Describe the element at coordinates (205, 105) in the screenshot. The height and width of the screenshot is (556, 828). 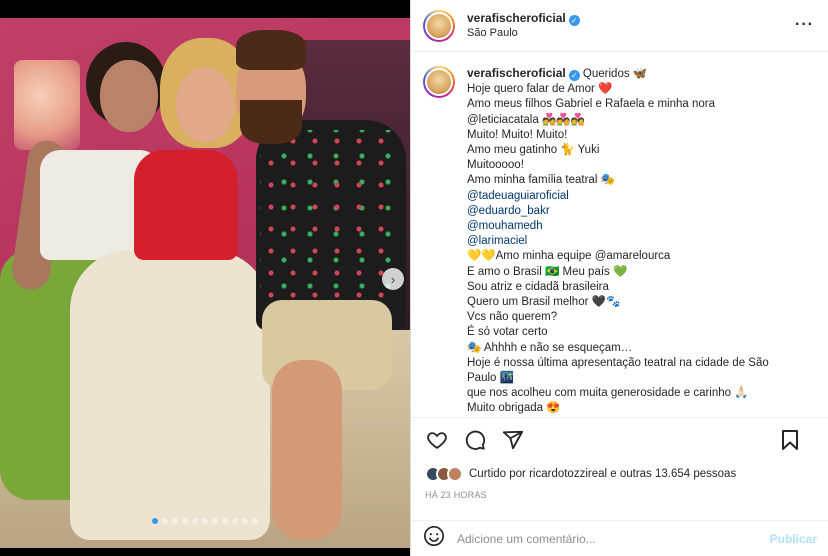
I see `photo-person-center-face` at that location.